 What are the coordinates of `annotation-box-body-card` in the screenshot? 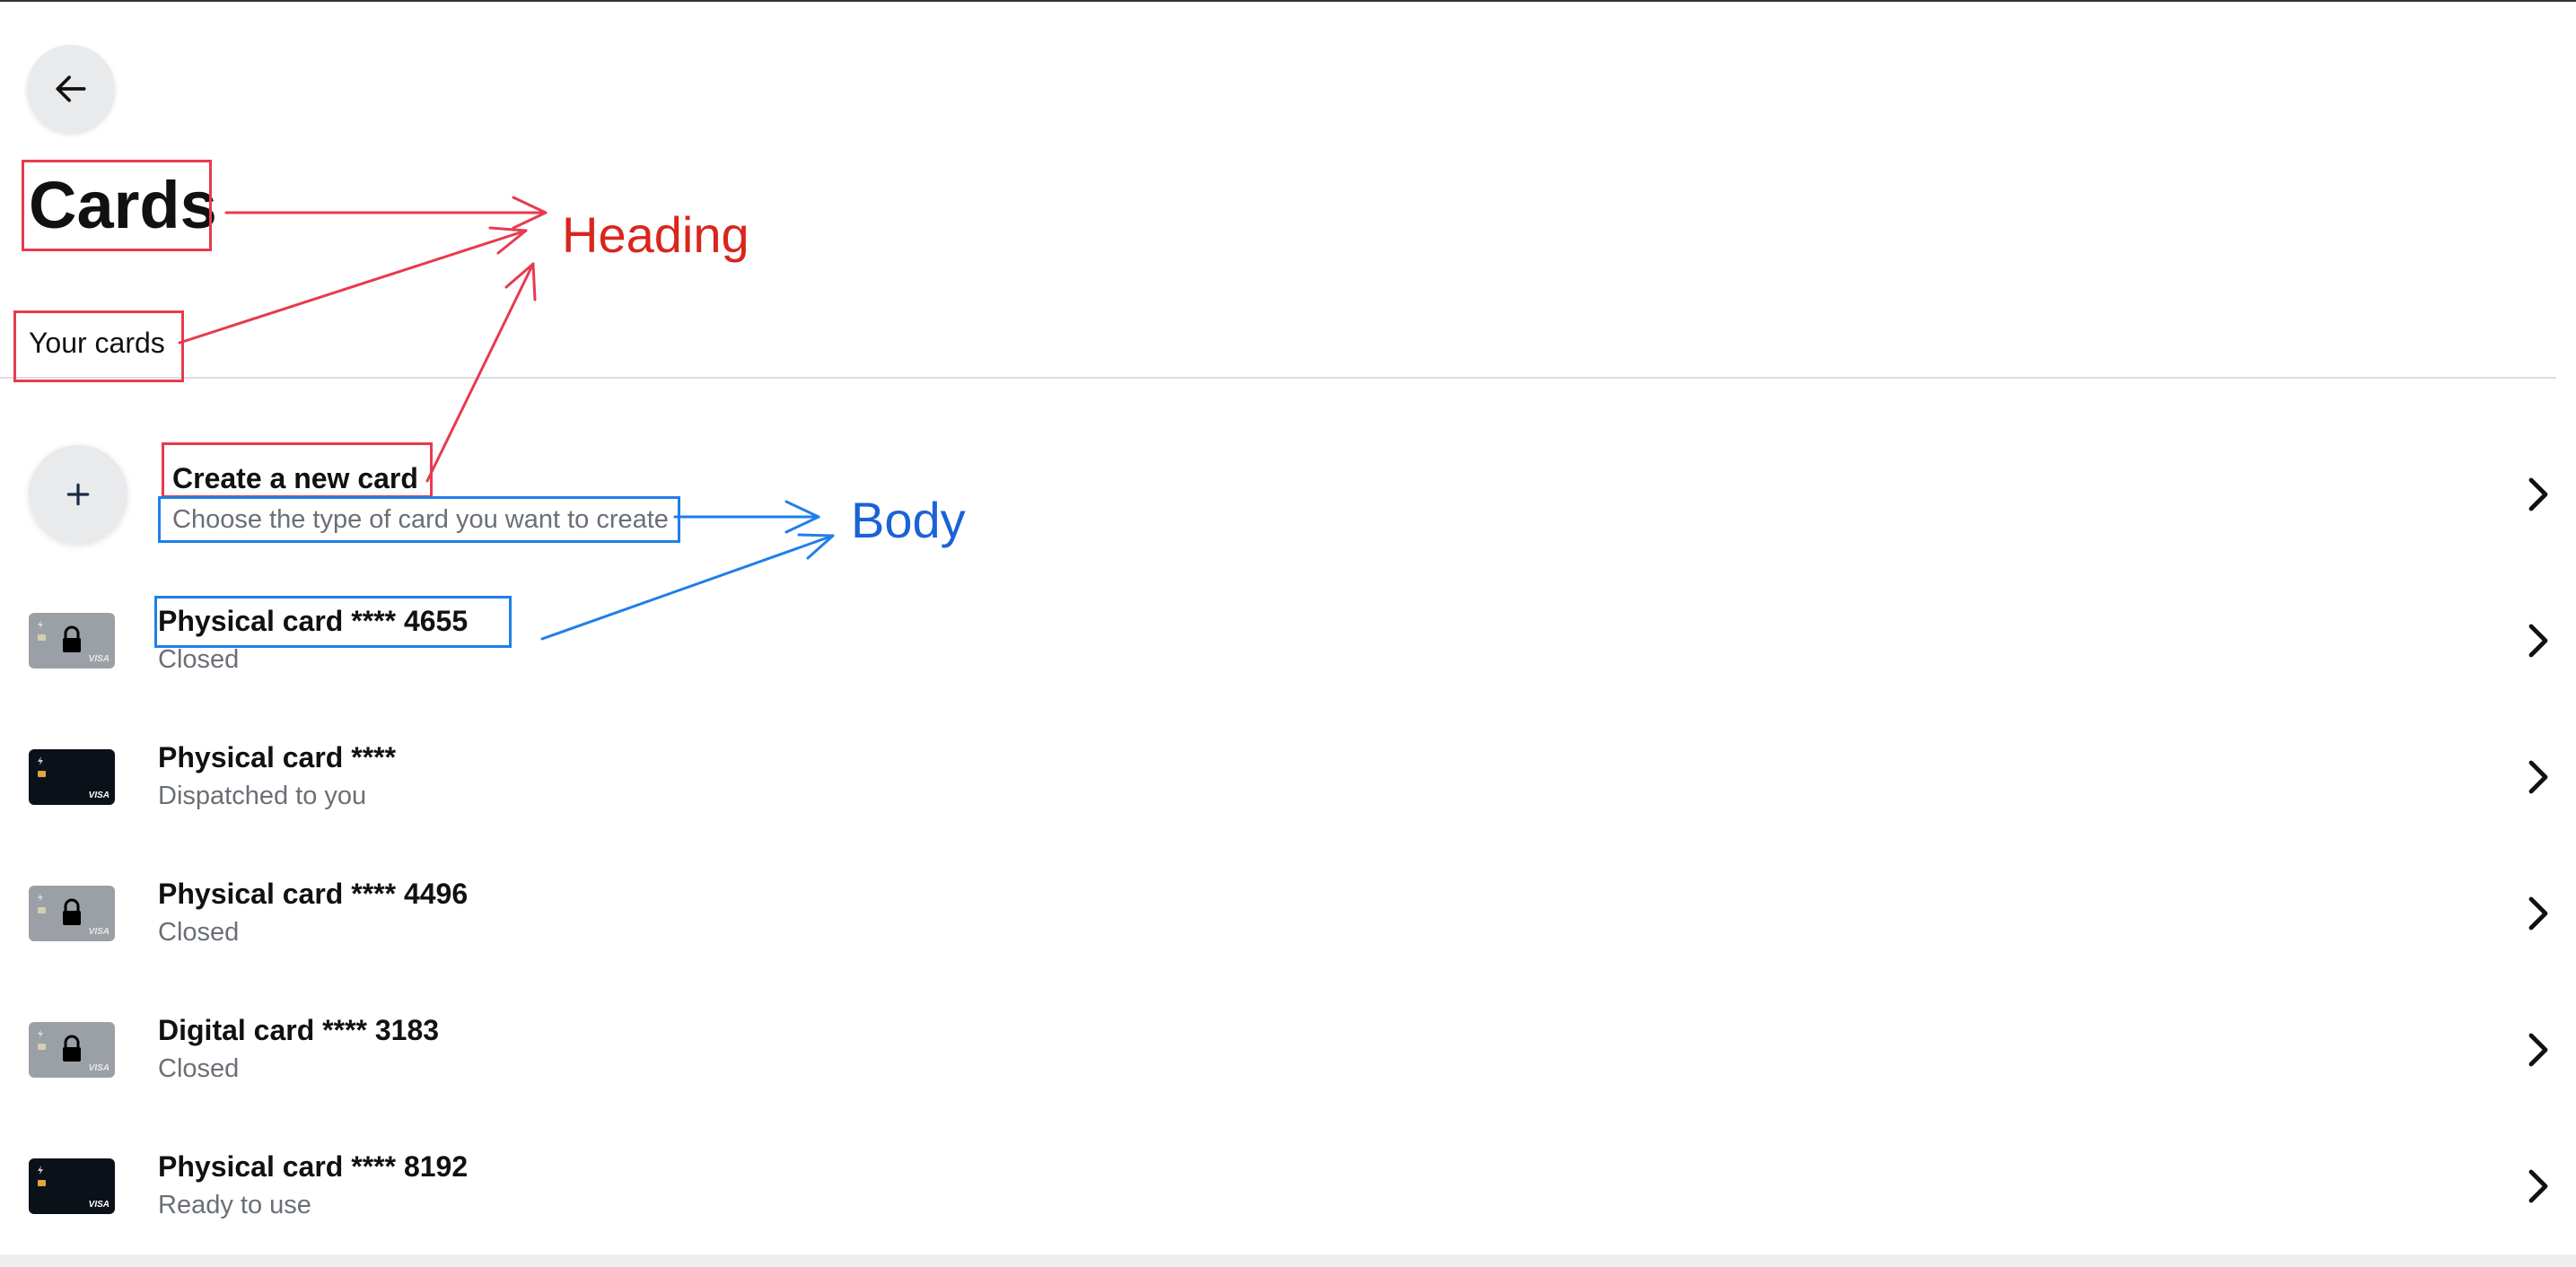 It's located at (333, 622).